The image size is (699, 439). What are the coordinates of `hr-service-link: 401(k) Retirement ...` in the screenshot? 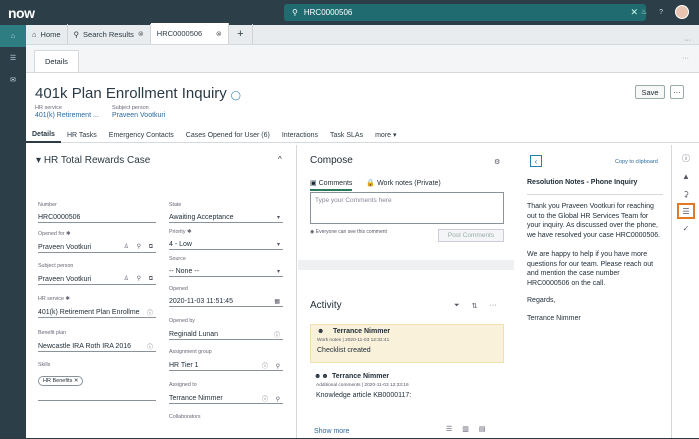 It's located at (67, 115).